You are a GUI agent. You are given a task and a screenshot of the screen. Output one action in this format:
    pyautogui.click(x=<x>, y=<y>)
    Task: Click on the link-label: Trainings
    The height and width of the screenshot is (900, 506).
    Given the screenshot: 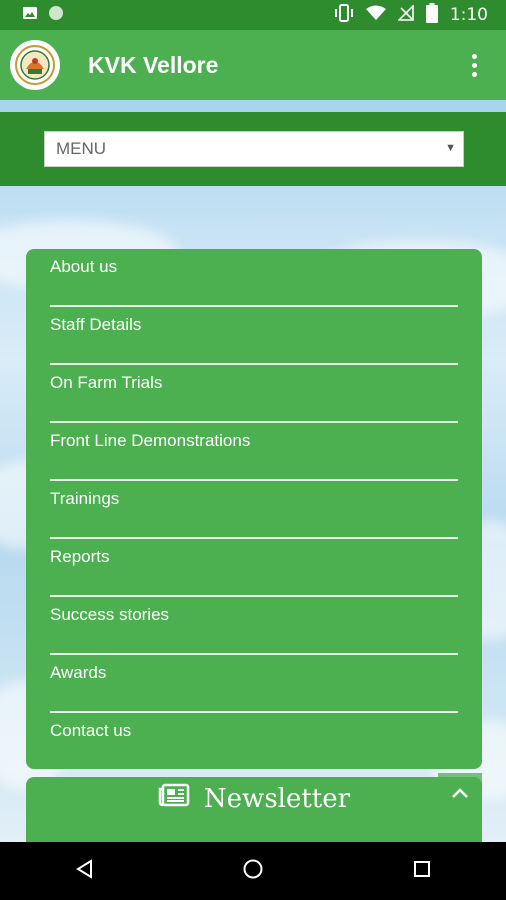 What is the action you would take?
    pyautogui.click(x=85, y=498)
    